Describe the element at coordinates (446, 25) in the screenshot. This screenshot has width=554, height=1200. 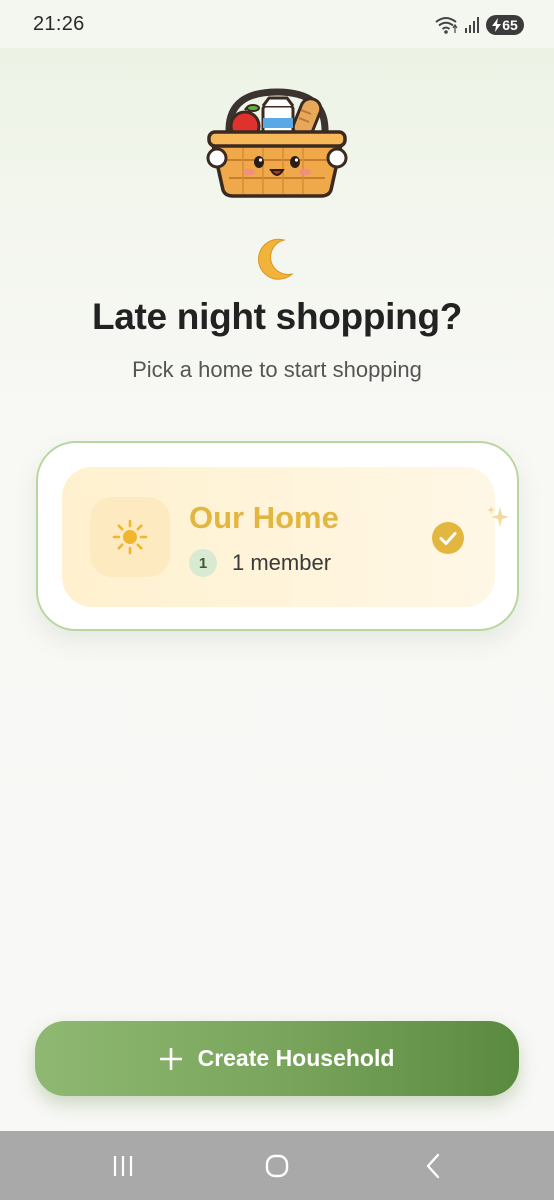
I see `wifi-icon` at that location.